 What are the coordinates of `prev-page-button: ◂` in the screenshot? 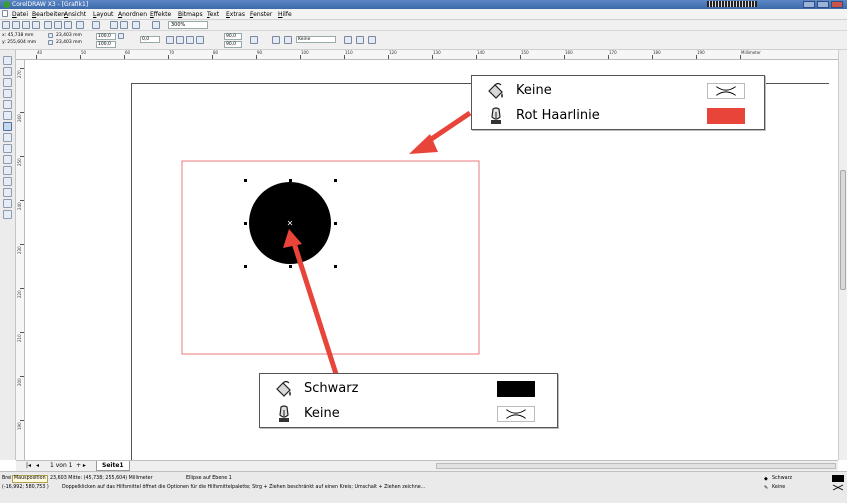 It's located at (37, 465).